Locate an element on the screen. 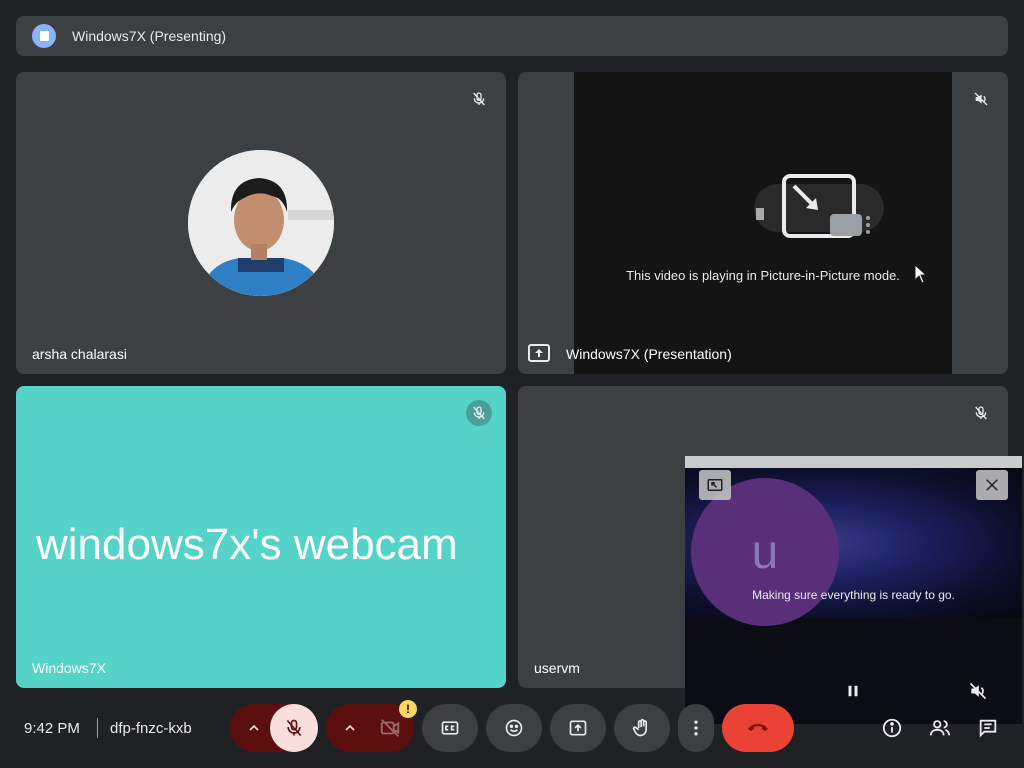  people-button is located at coordinates (940, 728).